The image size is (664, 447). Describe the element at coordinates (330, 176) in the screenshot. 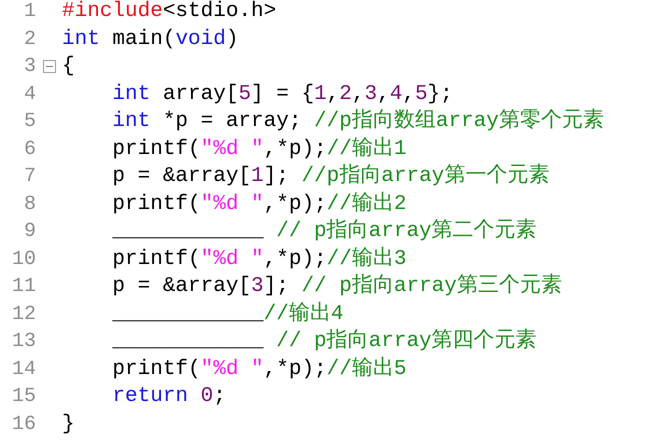

I see `code-line: p = &array[1]; //p指向array第一个元素` at that location.